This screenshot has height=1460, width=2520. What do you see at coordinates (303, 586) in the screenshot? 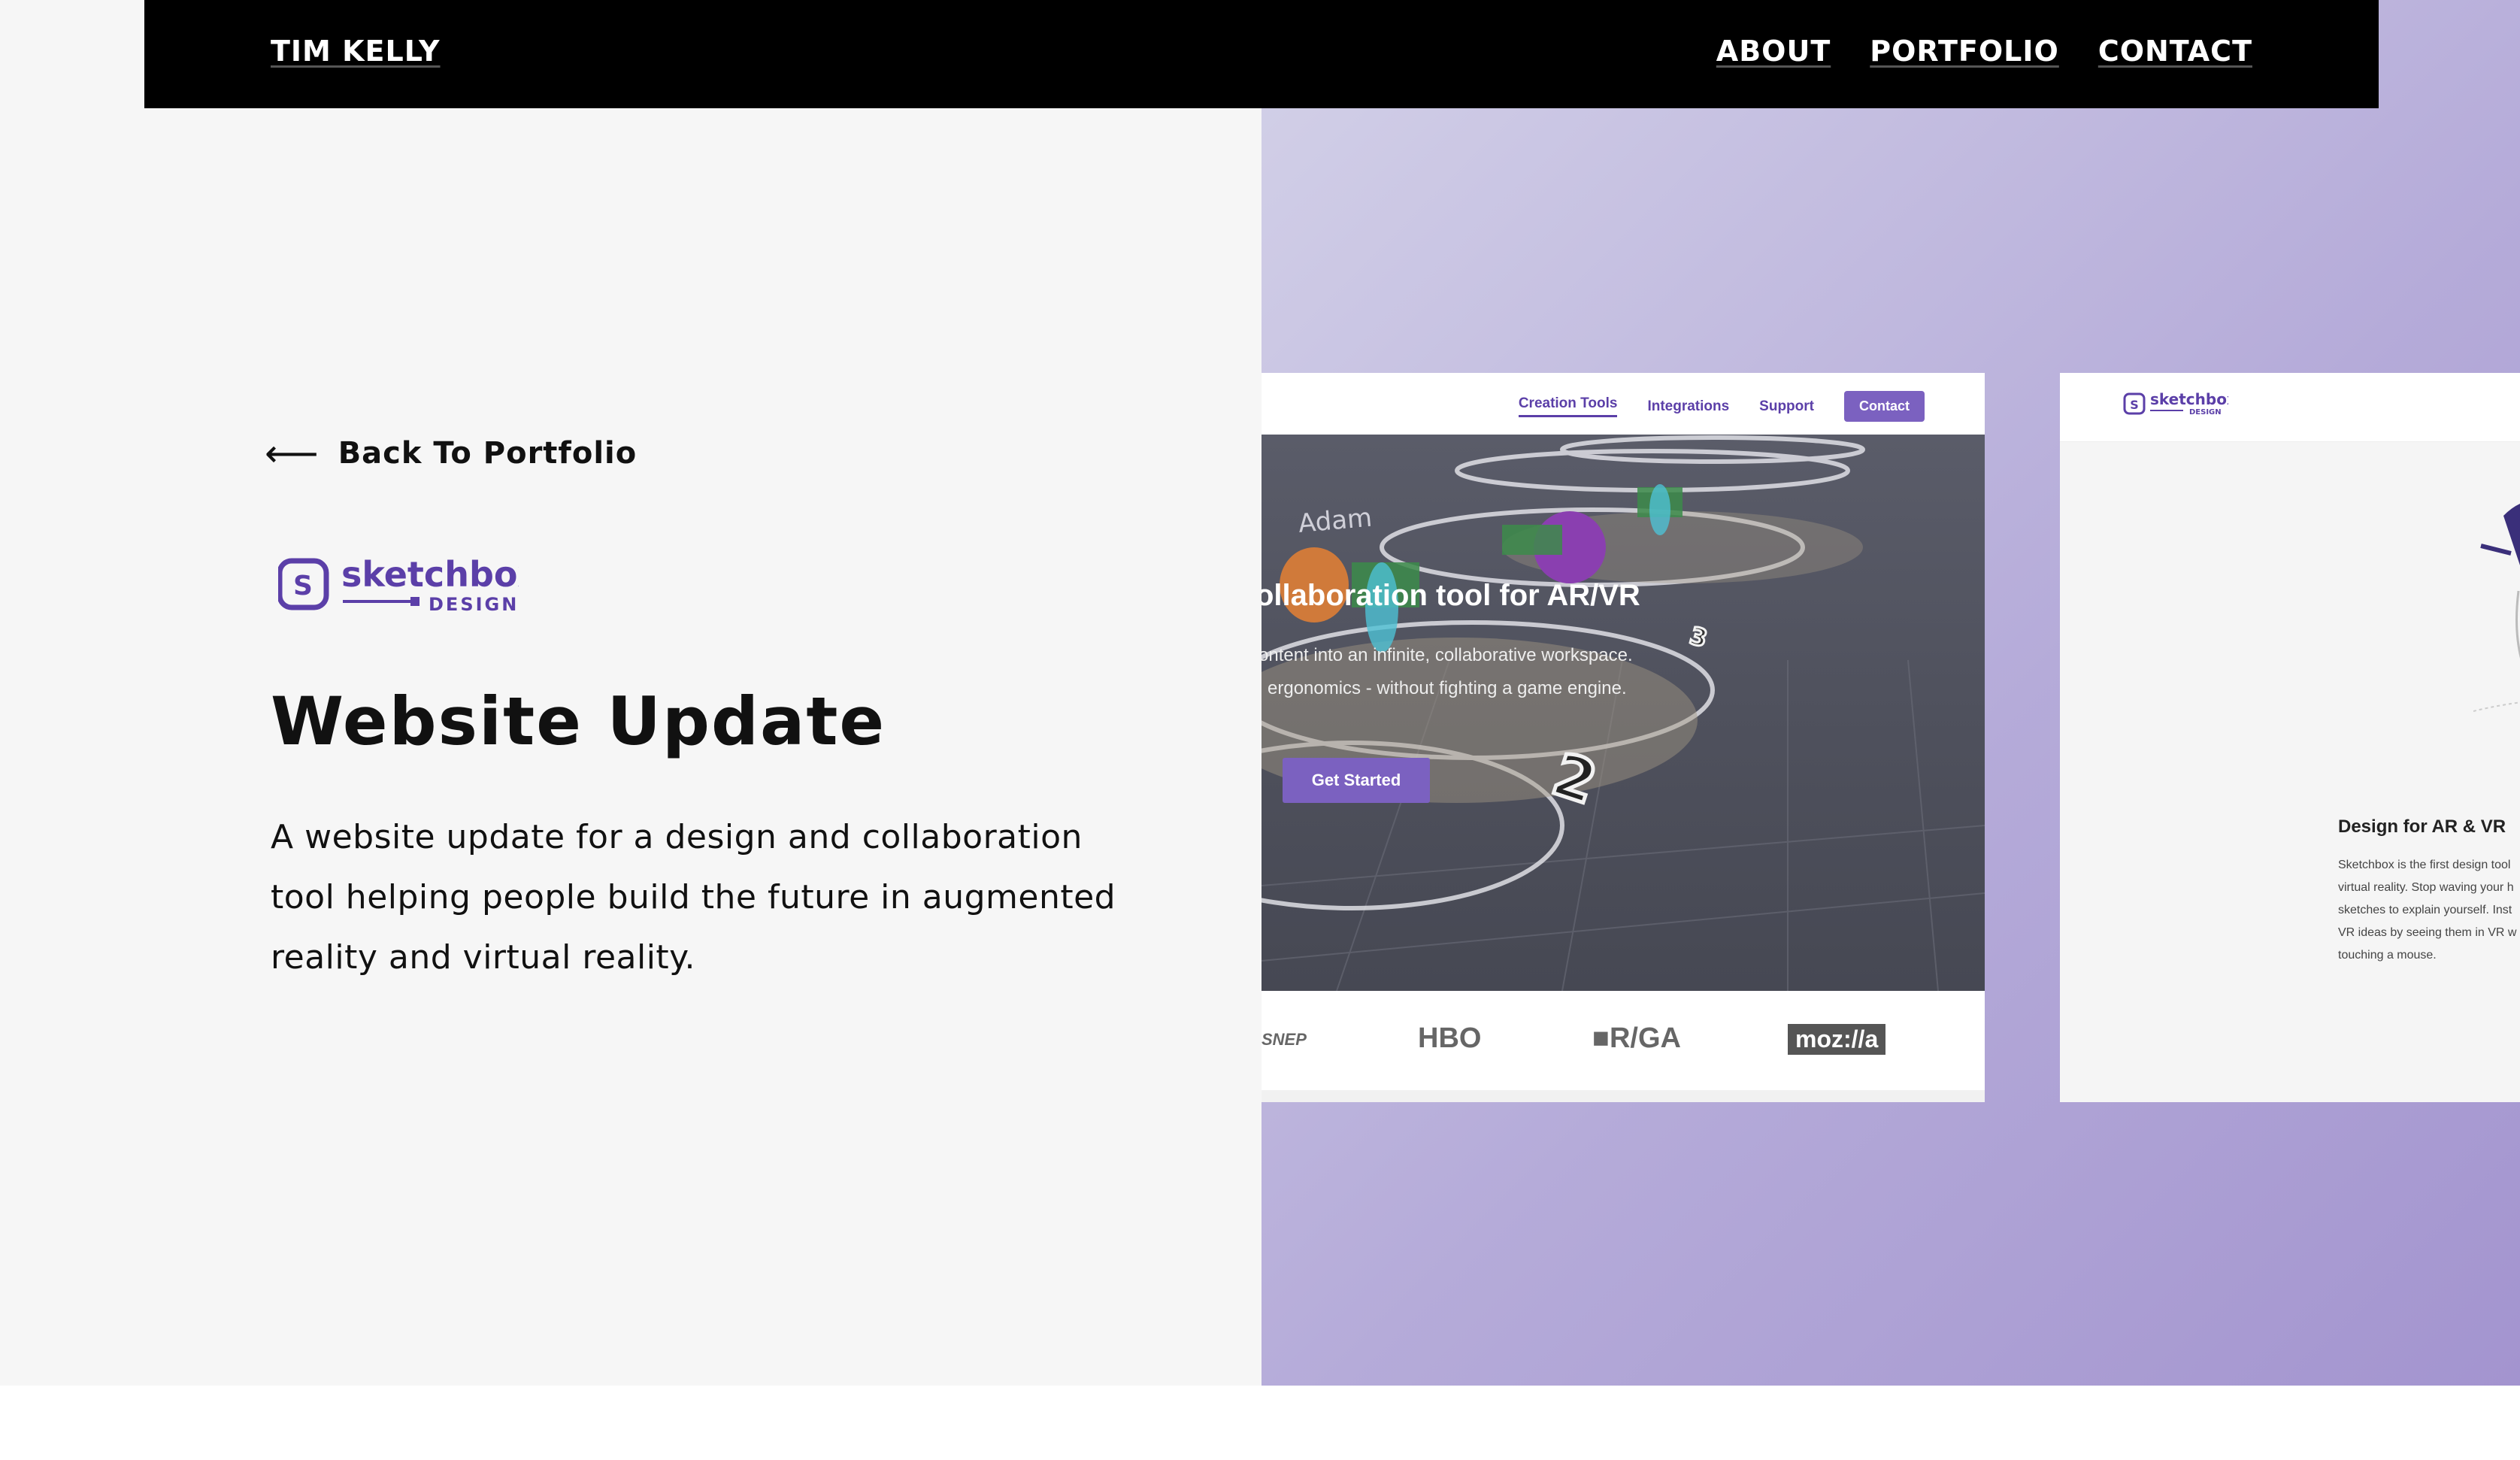
I see `logo-mark: S` at bounding box center [303, 586].